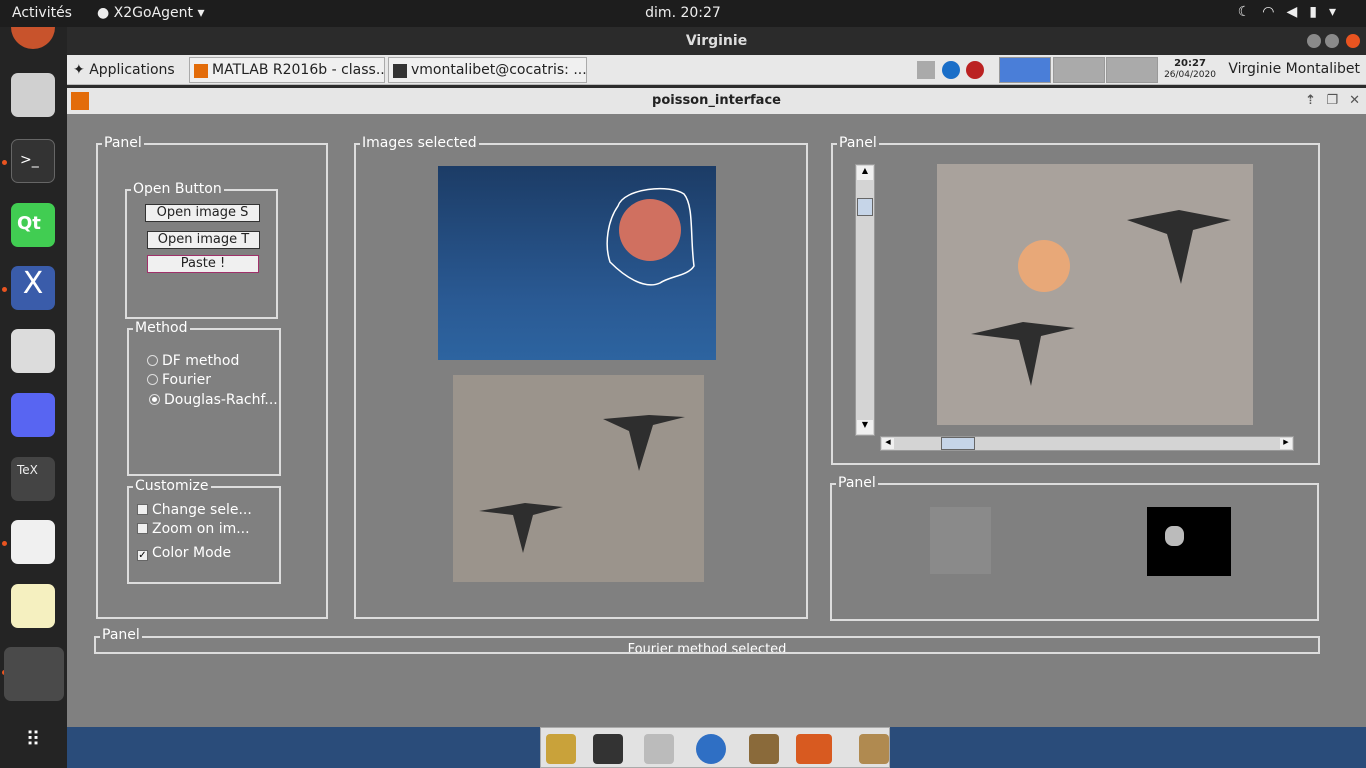 The width and height of the screenshot is (1366, 768). What do you see at coordinates (1101, 298) in the screenshot?
I see `result-image-svg` at bounding box center [1101, 298].